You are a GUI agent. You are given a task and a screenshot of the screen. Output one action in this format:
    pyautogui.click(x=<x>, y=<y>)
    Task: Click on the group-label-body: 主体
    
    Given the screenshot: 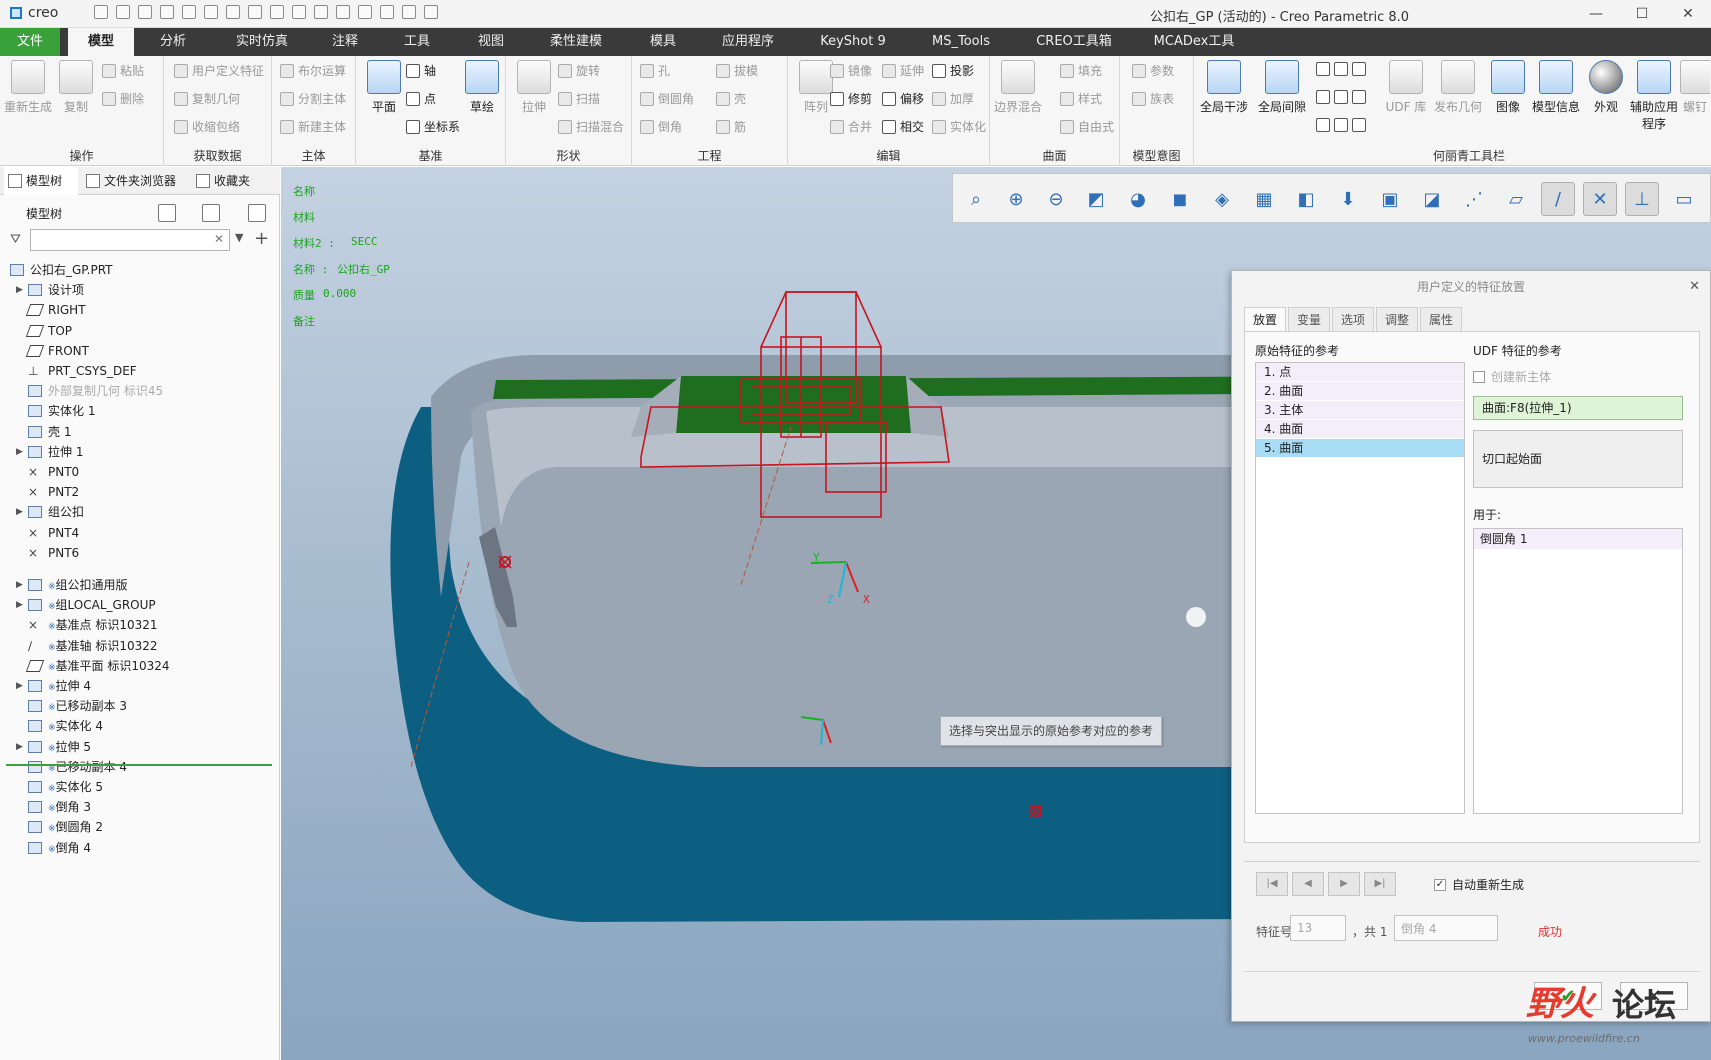 What is the action you would take?
    pyautogui.click(x=313, y=155)
    